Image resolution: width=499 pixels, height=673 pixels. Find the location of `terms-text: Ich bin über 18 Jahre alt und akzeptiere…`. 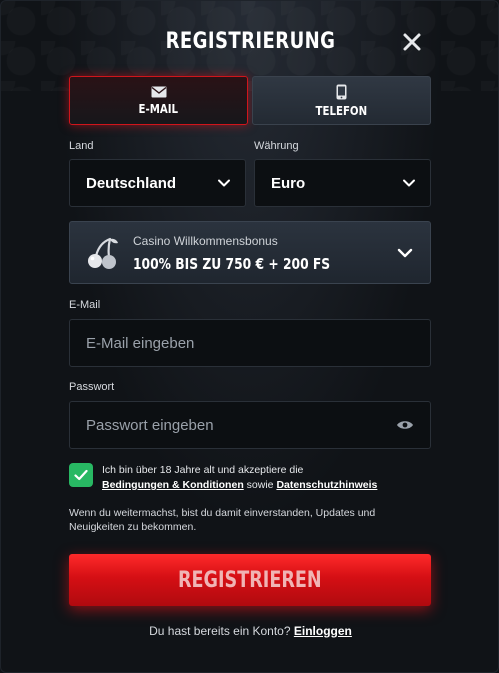

terms-text: Ich bin über 18 Jahre alt und akzeptiere… is located at coordinates (267, 478).